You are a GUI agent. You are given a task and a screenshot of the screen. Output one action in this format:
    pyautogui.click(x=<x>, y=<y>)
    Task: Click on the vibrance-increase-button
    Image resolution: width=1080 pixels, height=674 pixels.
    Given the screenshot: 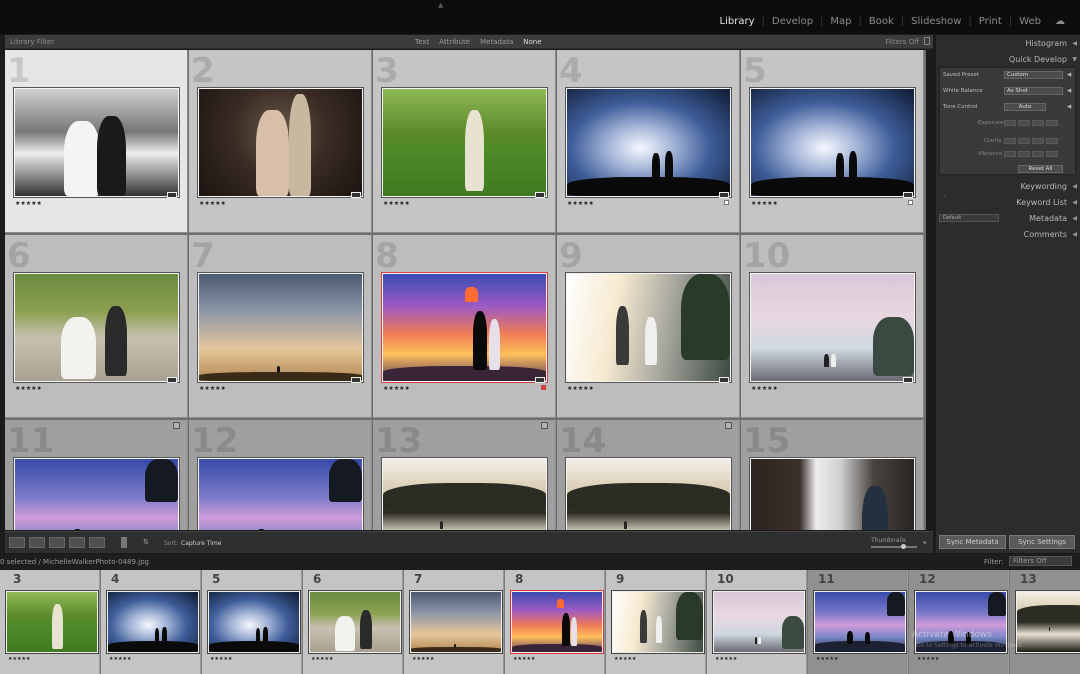 What is the action you would take?
    pyautogui.click(x=1038, y=154)
    